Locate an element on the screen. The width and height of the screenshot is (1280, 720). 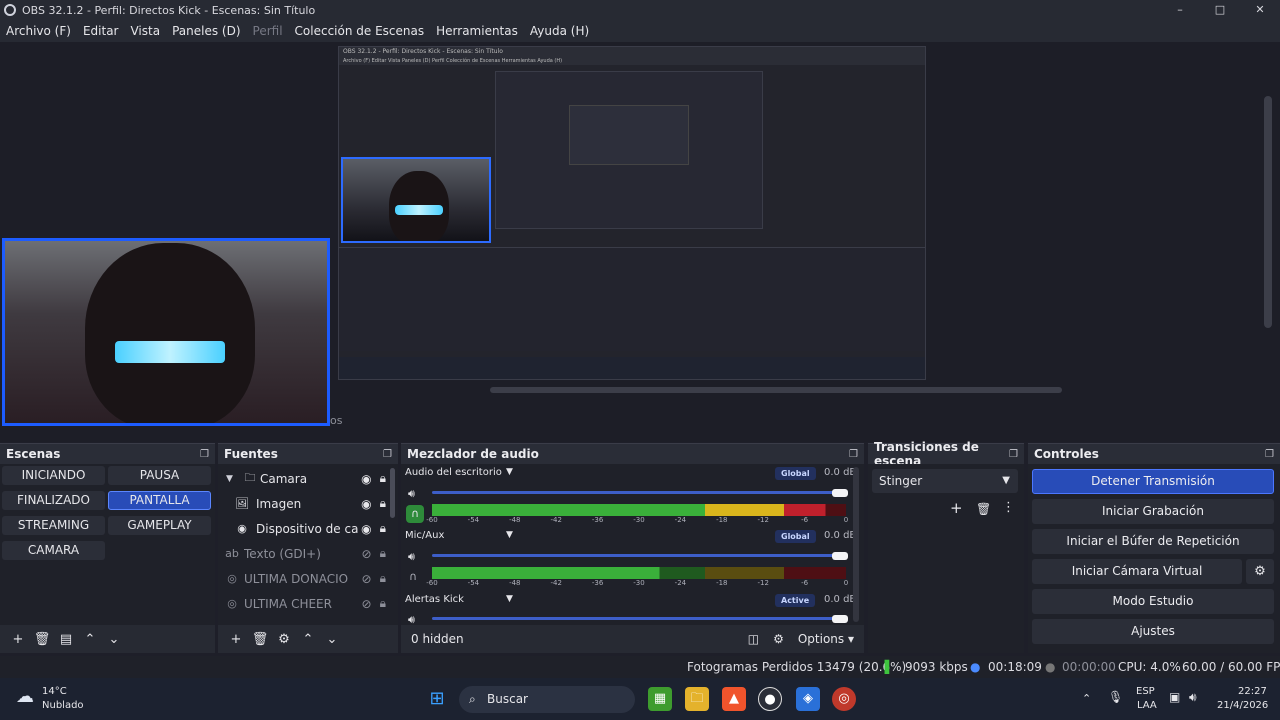
keyboard-lang: ESP is located at coordinates (1145, 691).